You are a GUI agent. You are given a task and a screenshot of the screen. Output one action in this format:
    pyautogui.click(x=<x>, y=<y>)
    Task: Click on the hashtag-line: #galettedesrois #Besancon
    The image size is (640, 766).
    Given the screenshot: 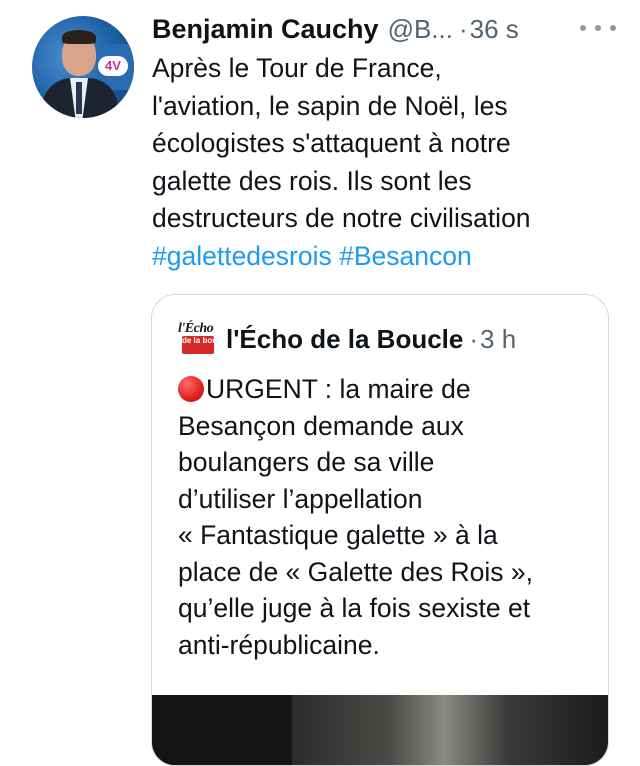 What is the action you would take?
    pyautogui.click(x=387, y=257)
    